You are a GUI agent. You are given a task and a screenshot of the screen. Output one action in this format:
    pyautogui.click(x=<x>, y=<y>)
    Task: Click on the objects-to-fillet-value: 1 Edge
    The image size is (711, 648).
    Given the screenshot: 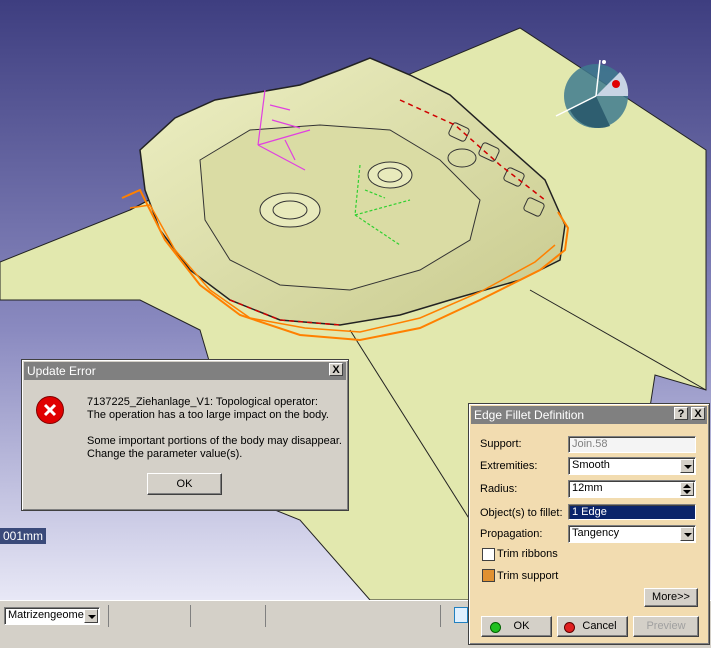 What is the action you would take?
    pyautogui.click(x=589, y=512)
    